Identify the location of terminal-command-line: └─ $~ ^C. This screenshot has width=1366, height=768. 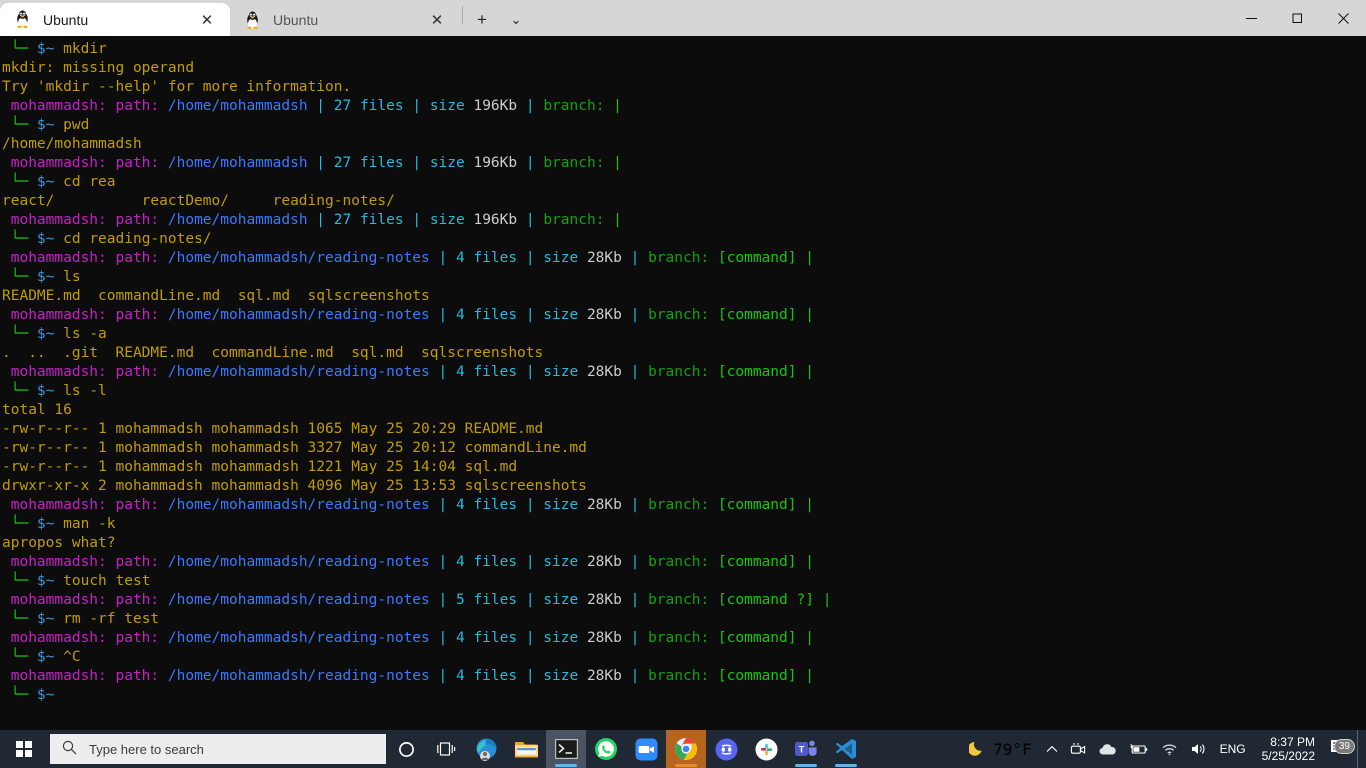
(683, 657).